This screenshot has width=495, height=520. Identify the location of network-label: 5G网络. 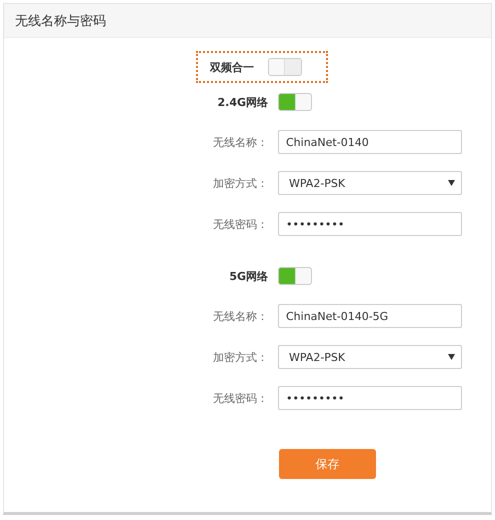
(248, 276).